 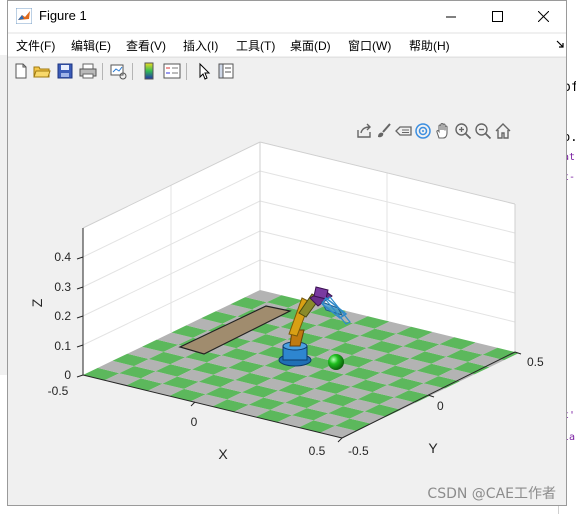 I want to click on maximize-icon, so click(x=497, y=16).